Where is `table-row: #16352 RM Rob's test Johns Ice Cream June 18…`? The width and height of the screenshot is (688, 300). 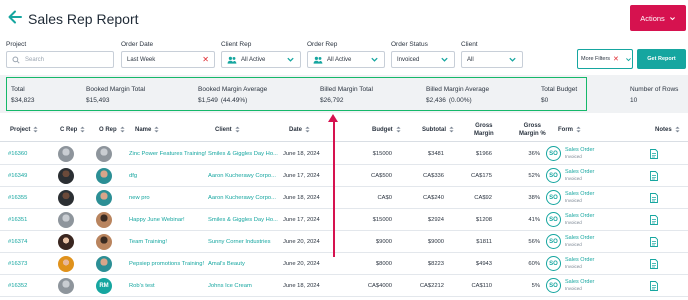 table-row: #16352 RM Rob's test Johns Ice Cream June 18… is located at coordinates (344, 286).